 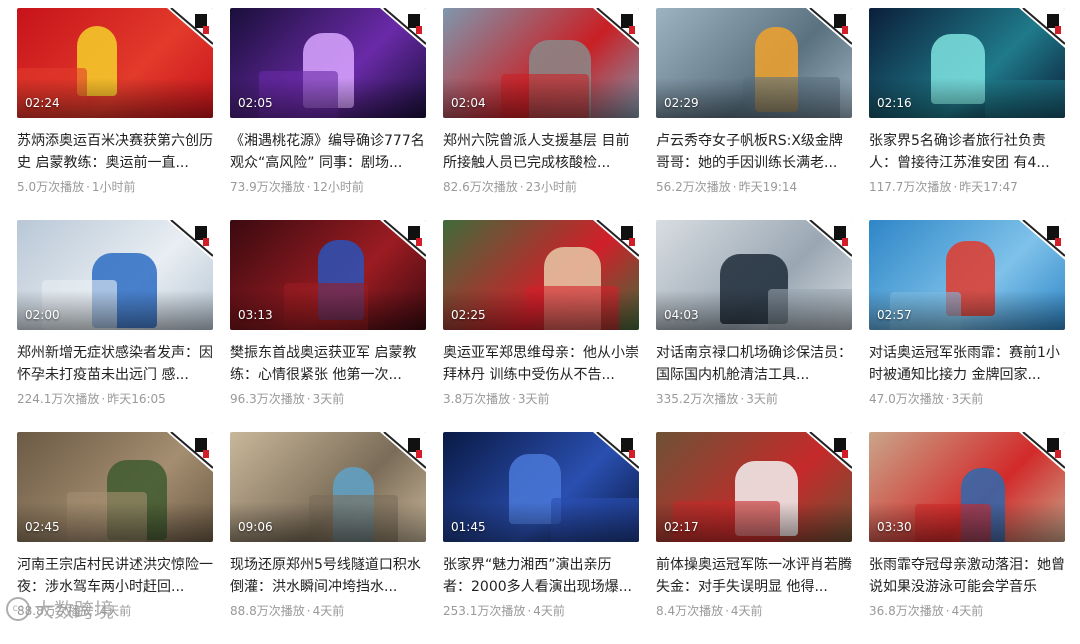 What do you see at coordinates (906, 611) in the screenshot?
I see `play-count: 36.8万次播放` at bounding box center [906, 611].